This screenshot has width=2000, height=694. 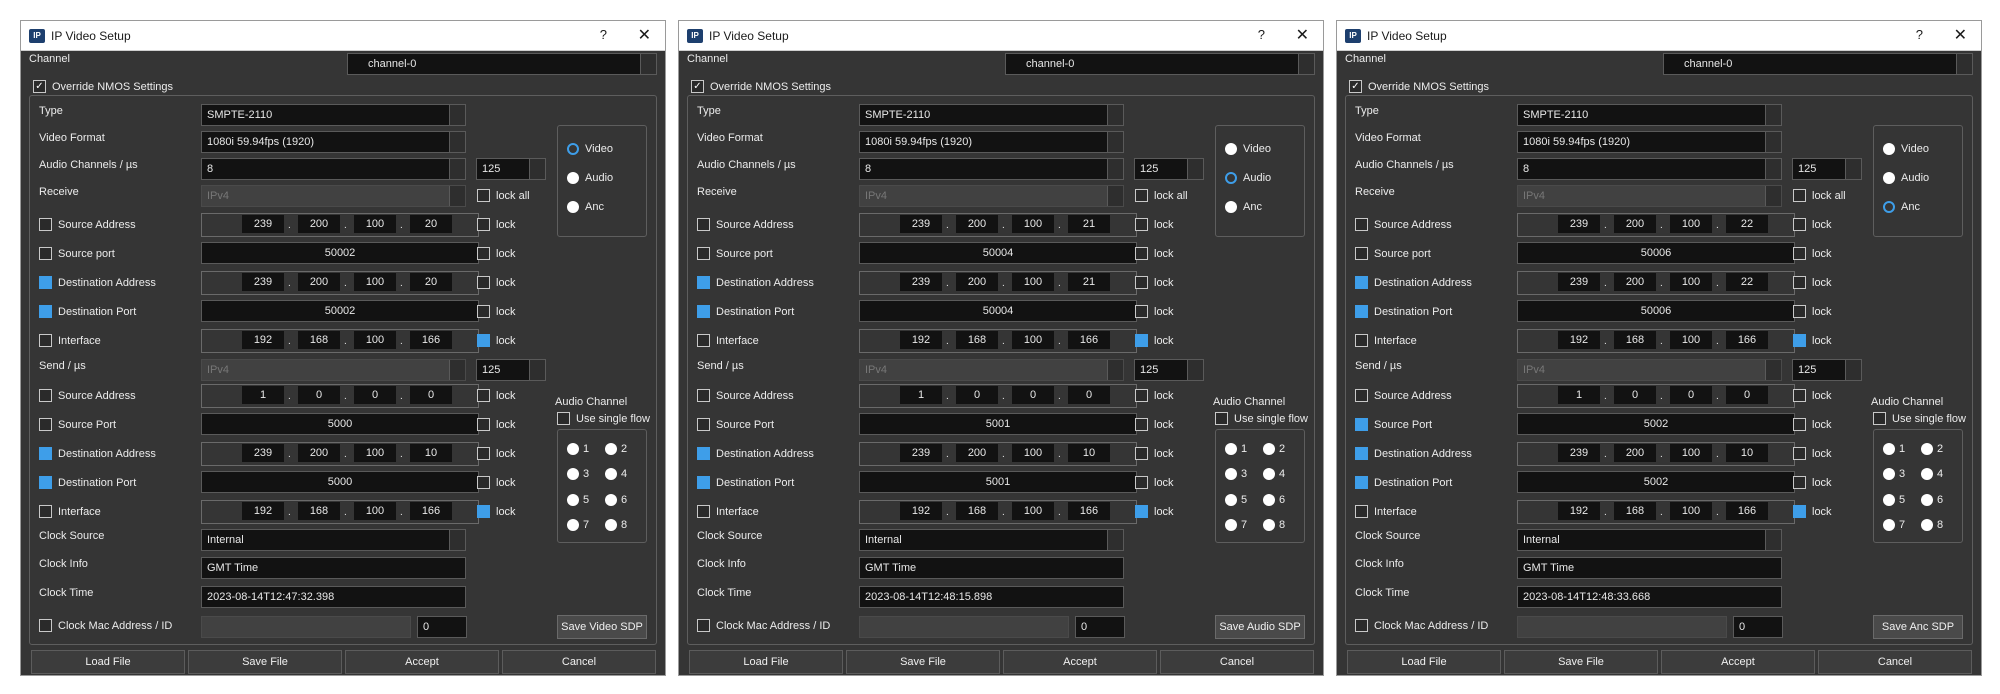 What do you see at coordinates (703, 424) in the screenshot?
I see `tx-source-port-checkbox` at bounding box center [703, 424].